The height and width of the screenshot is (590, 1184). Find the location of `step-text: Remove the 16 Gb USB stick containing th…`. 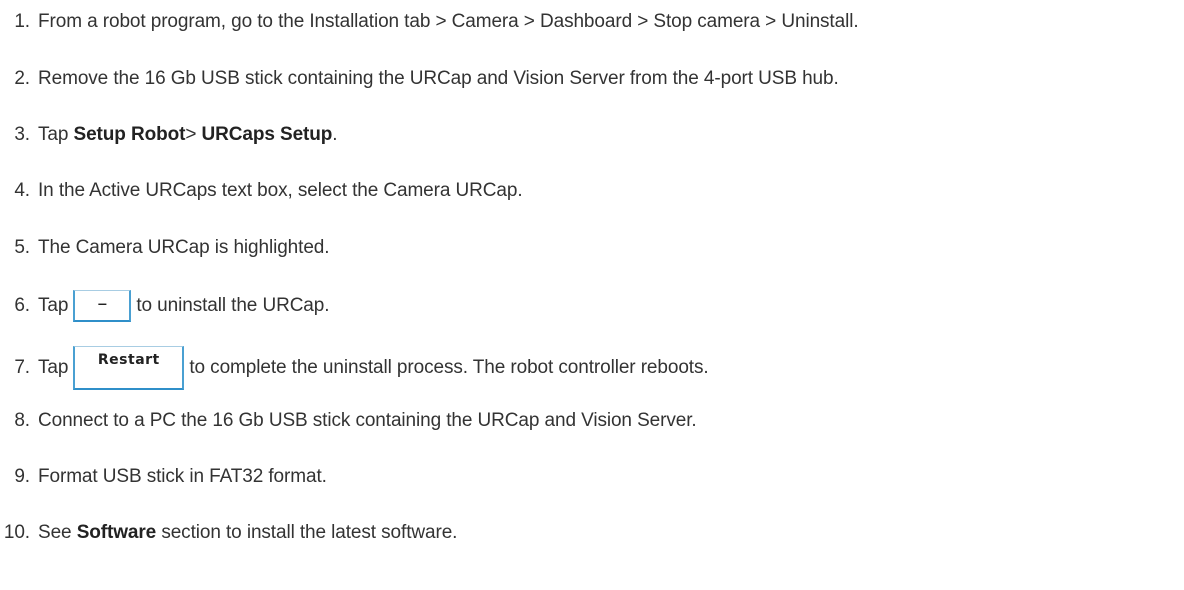

step-text: Remove the 16 Gb USB stick containing th… is located at coordinates (438, 78).